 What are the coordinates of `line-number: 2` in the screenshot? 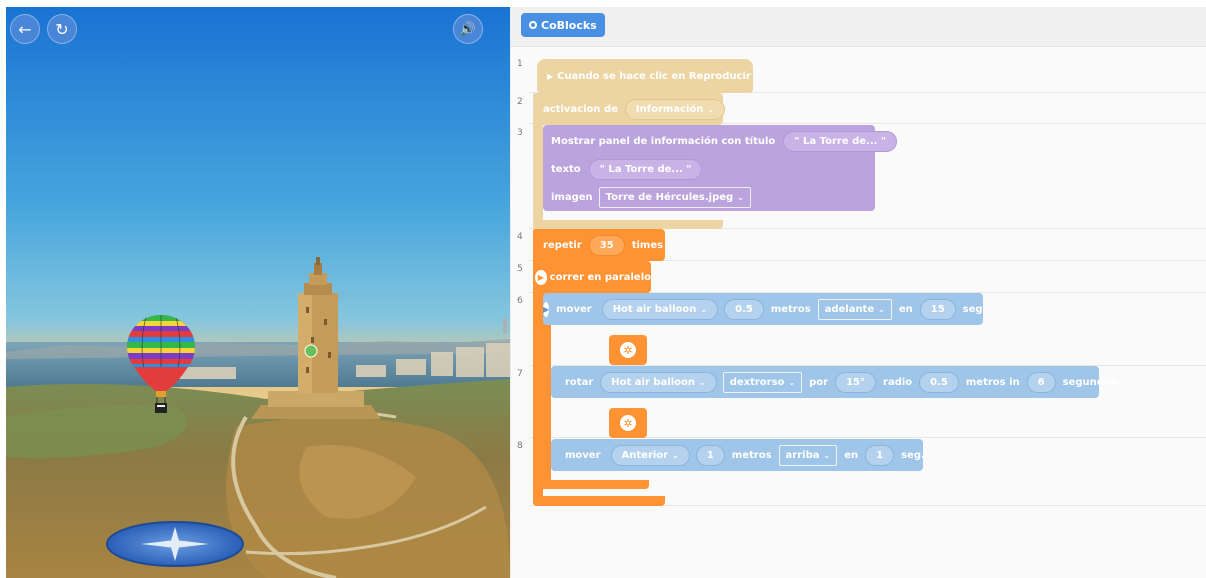 It's located at (520, 102).